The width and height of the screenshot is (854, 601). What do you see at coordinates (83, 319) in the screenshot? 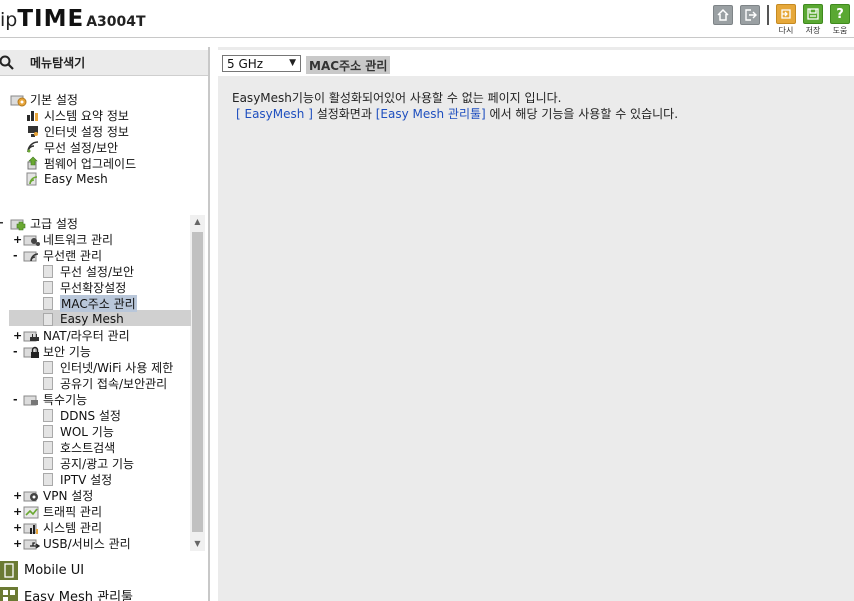
I see `tree-item-easy-mesh-advanced: Easy Mesh` at bounding box center [83, 319].